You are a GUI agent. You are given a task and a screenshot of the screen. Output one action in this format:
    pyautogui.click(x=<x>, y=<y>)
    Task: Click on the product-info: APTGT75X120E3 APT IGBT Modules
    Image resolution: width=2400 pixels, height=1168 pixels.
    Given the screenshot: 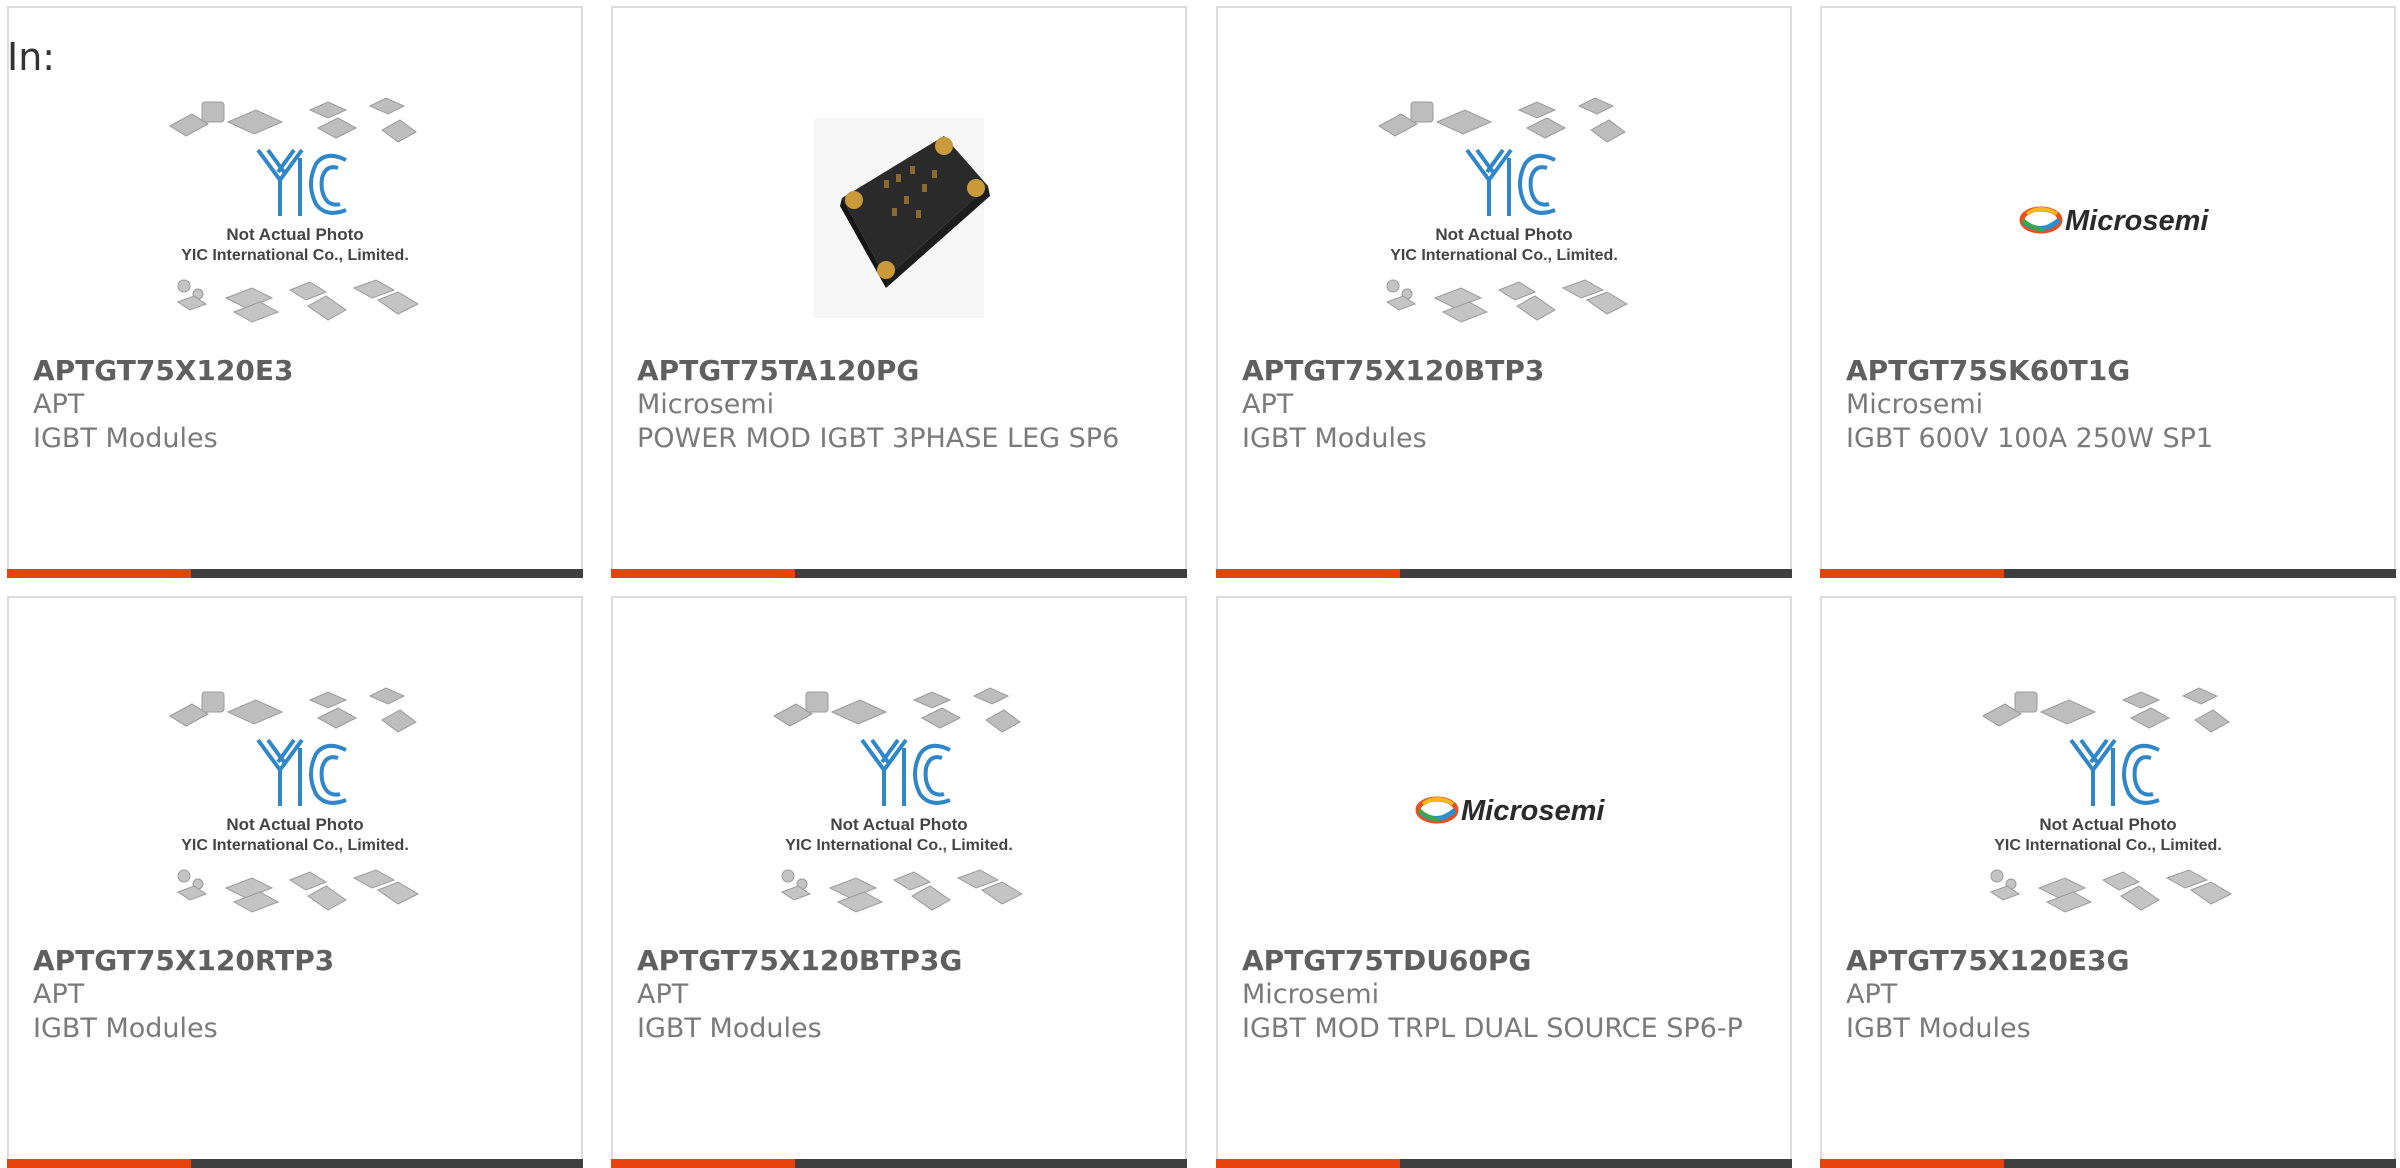 What is the action you would take?
    pyautogui.click(x=295, y=405)
    